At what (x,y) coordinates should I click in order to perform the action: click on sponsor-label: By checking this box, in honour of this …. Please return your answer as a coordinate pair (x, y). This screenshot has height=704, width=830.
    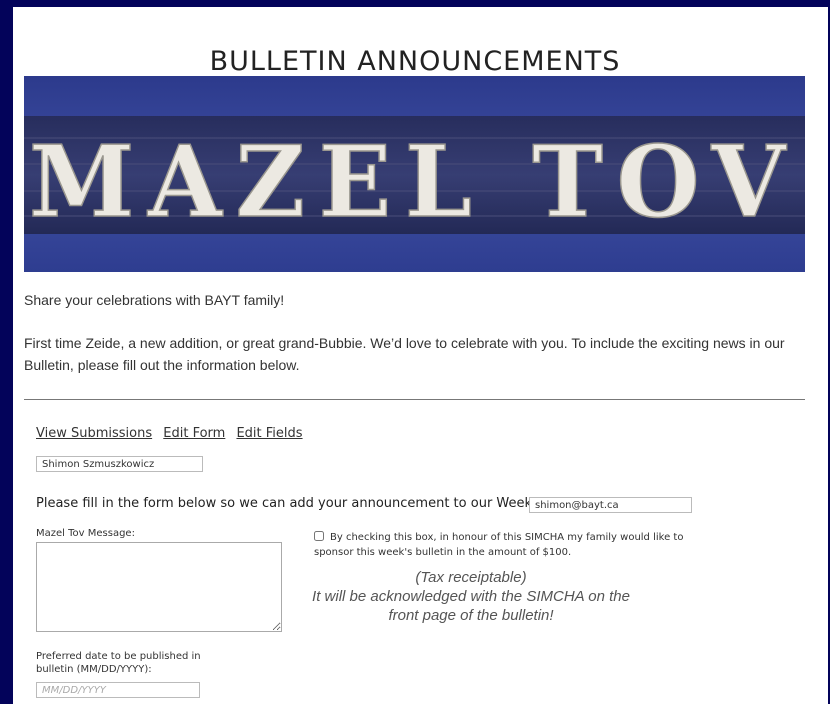
    Looking at the image, I should click on (499, 545).